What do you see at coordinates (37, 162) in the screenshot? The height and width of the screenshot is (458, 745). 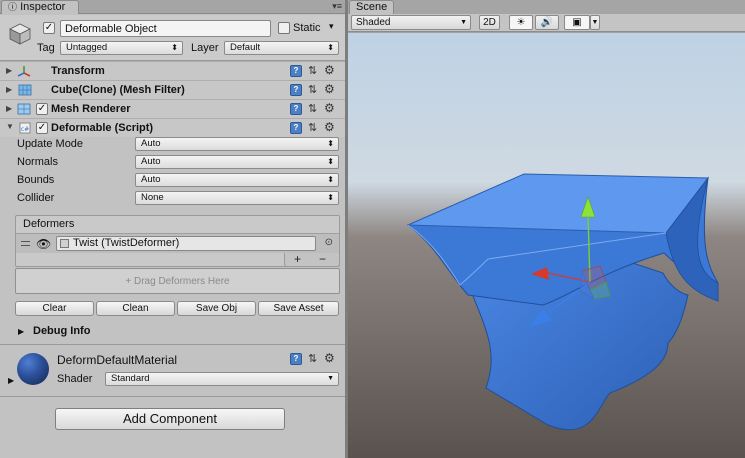 I see `normals-label: Normals` at bounding box center [37, 162].